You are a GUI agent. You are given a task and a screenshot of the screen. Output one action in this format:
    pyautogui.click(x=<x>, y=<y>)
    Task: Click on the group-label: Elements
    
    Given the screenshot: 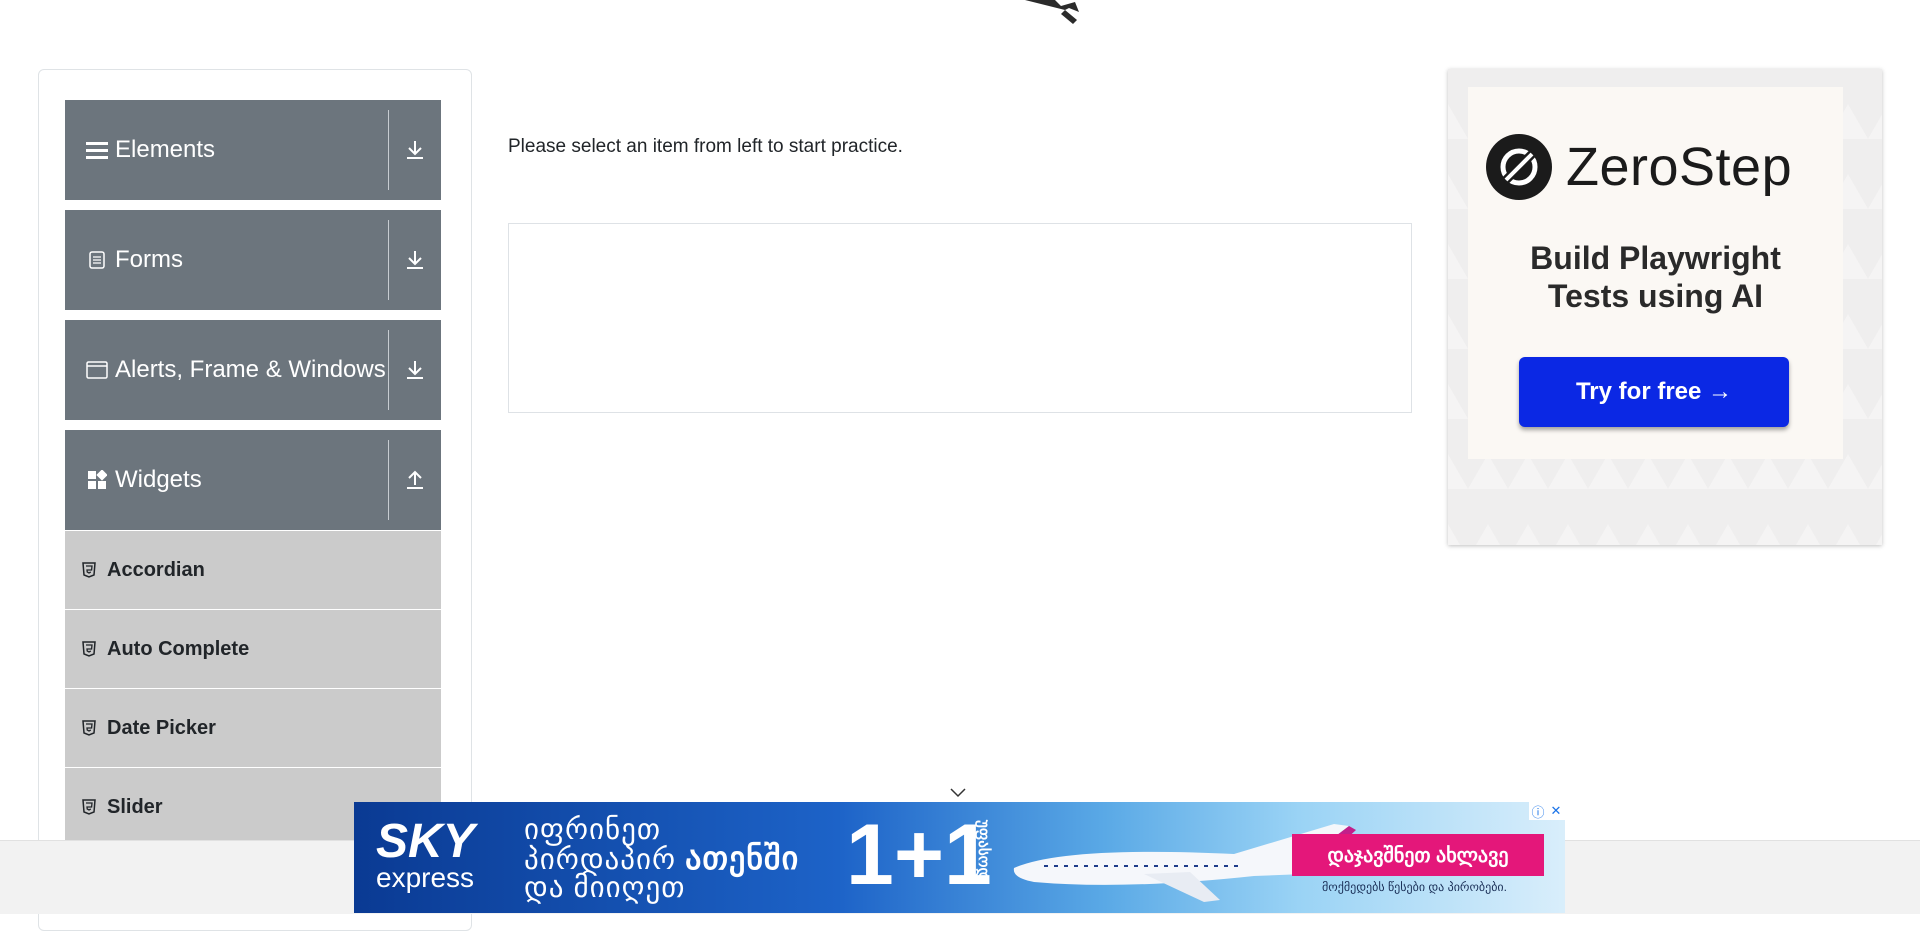 What is the action you would take?
    pyautogui.click(x=165, y=149)
    